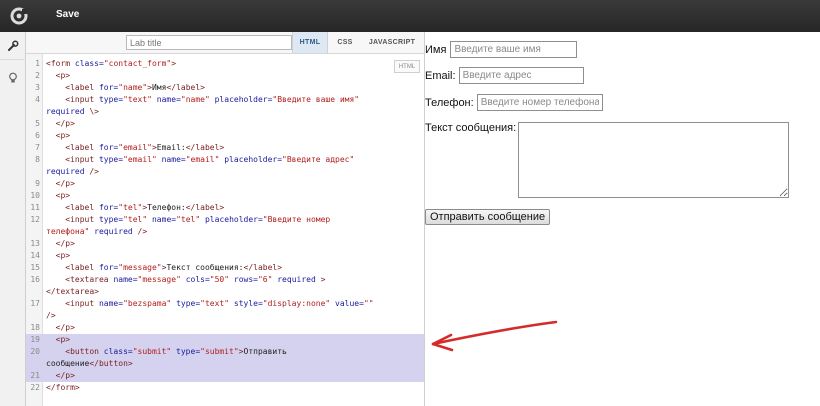  Describe the element at coordinates (225, 364) in the screenshot. I see `code-line: сообщение</button>` at that location.